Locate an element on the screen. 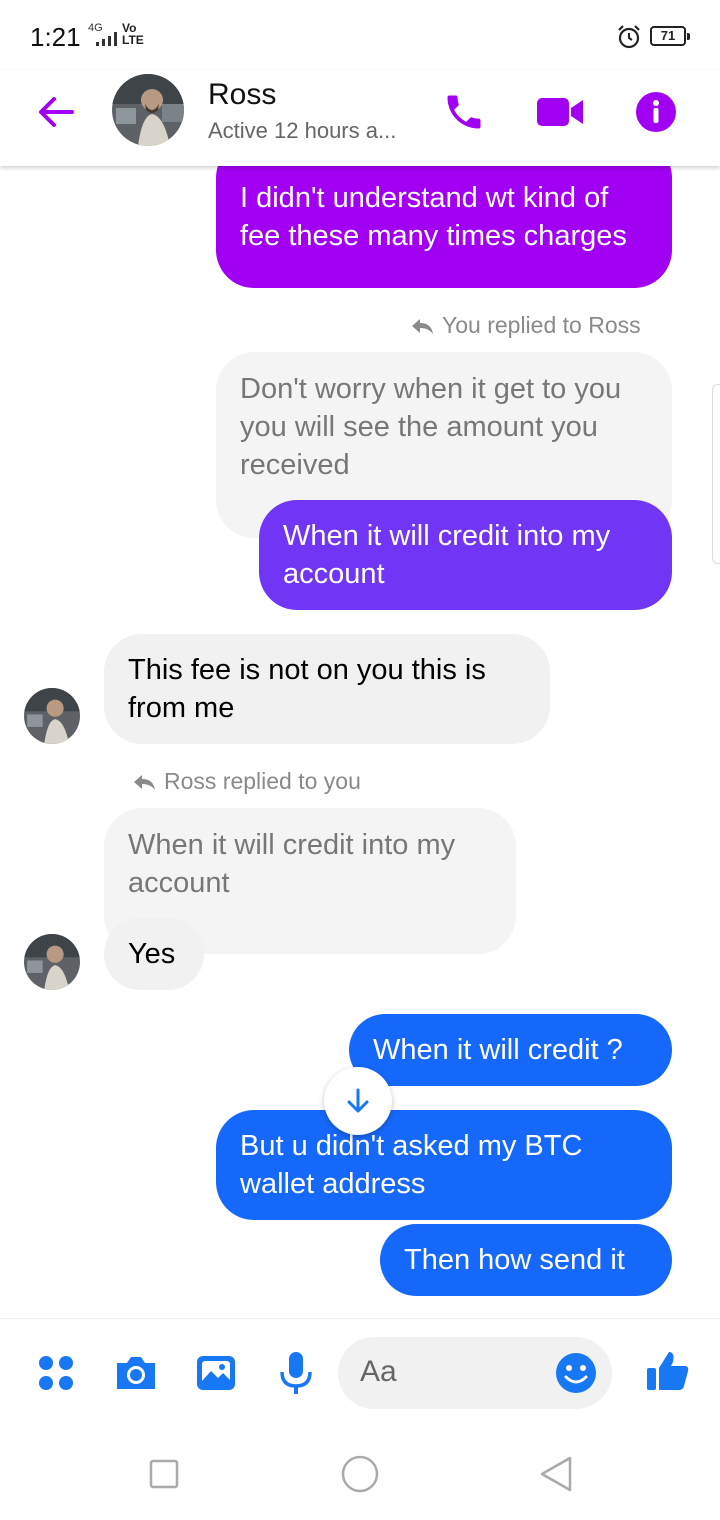  message-text: But u didn't asked my BTC wallet address is located at coordinates (411, 1165).